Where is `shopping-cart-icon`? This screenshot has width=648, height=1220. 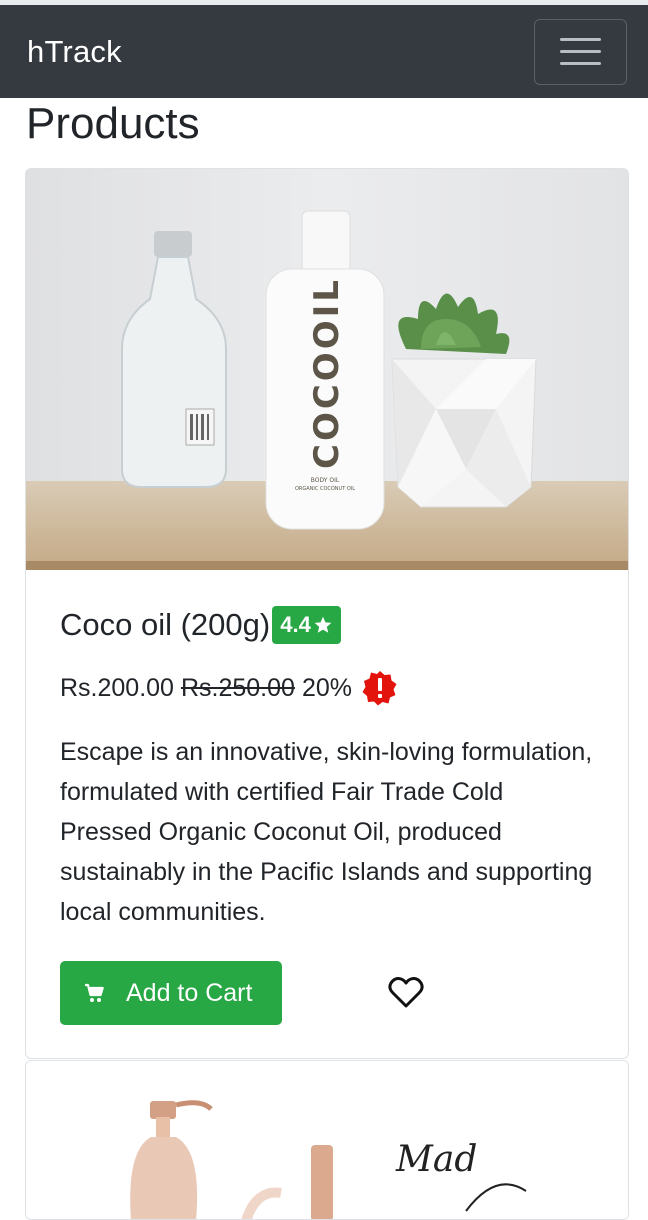 shopping-cart-icon is located at coordinates (94, 992).